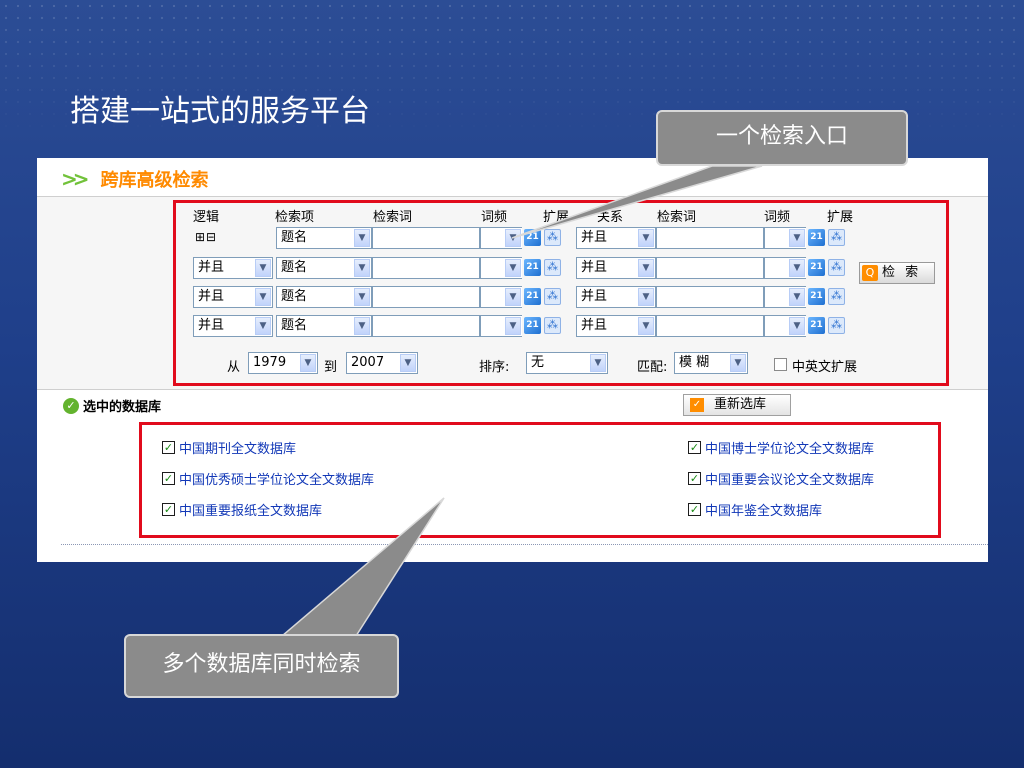  I want to click on callout-single-entry: 一个检索入口, so click(782, 138).